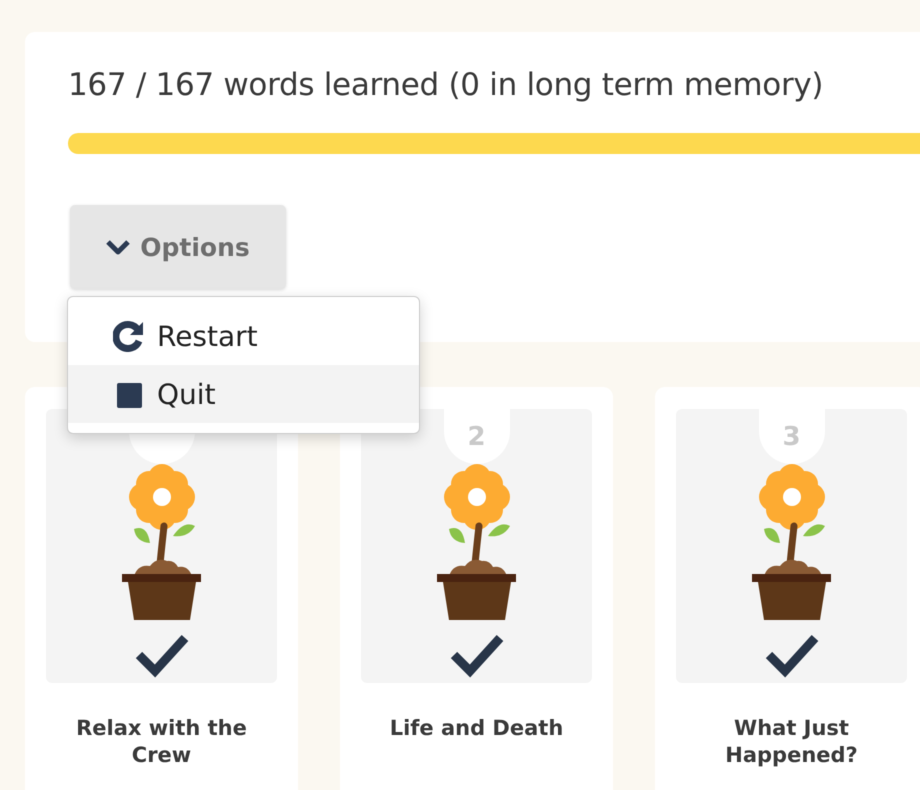 The width and height of the screenshot is (920, 790). What do you see at coordinates (161, 742) in the screenshot?
I see `level-title: Relax with the Crew` at bounding box center [161, 742].